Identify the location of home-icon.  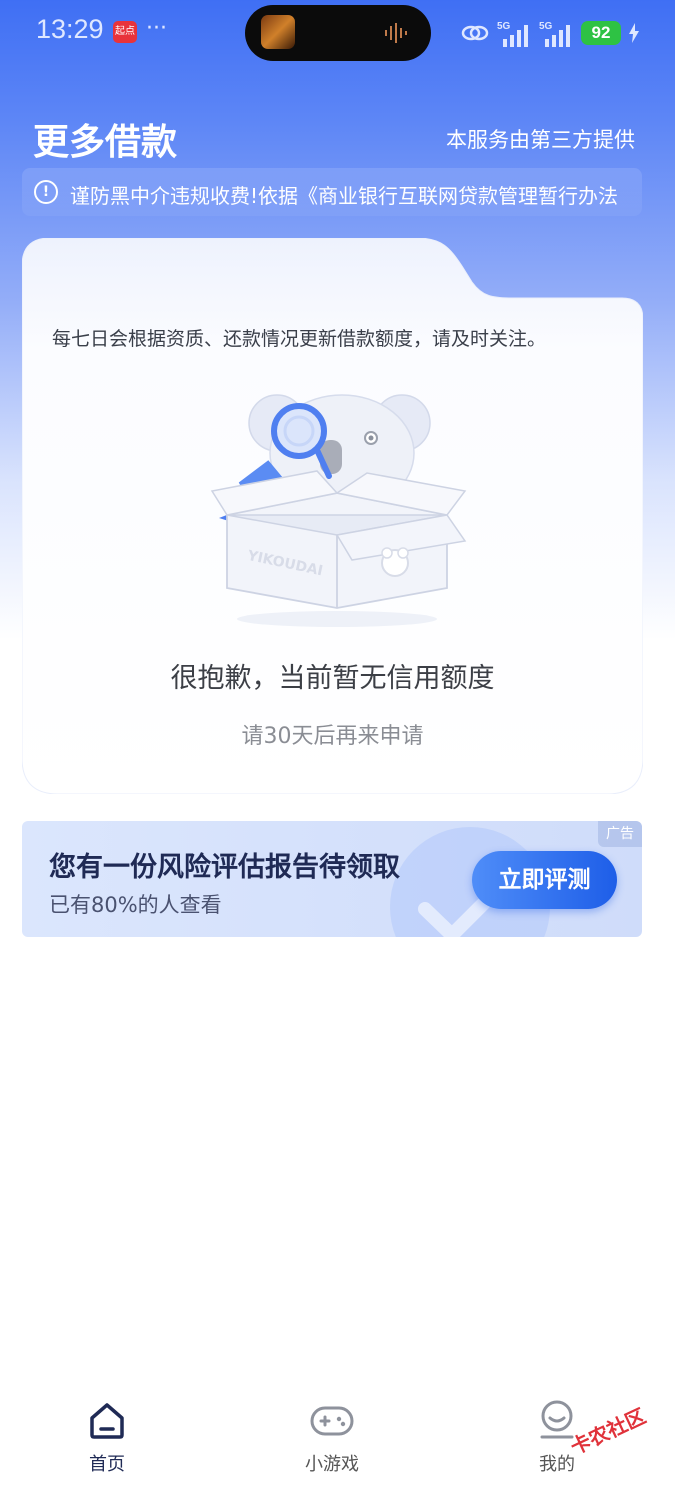
(107, 1421).